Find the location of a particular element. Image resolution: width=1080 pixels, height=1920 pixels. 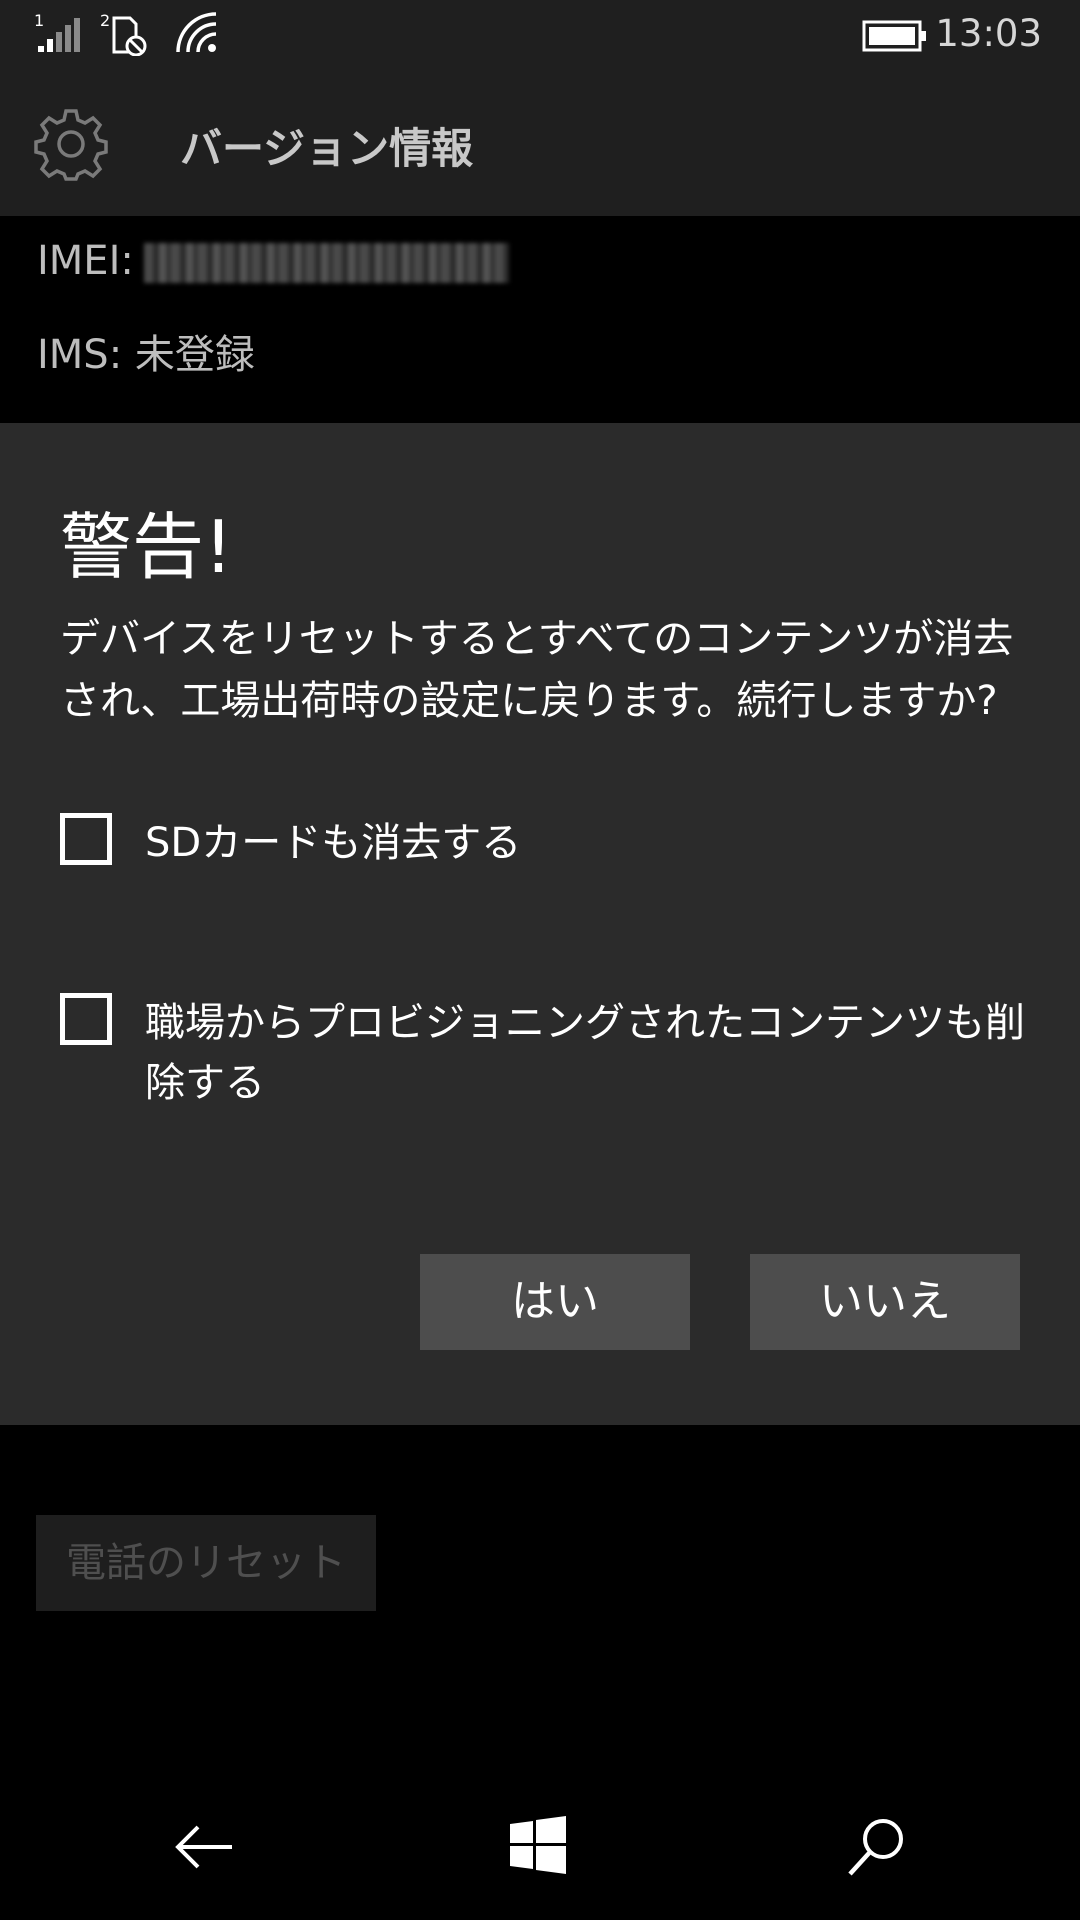

ims-row: IMS: 未登録 is located at coordinates (146, 351).